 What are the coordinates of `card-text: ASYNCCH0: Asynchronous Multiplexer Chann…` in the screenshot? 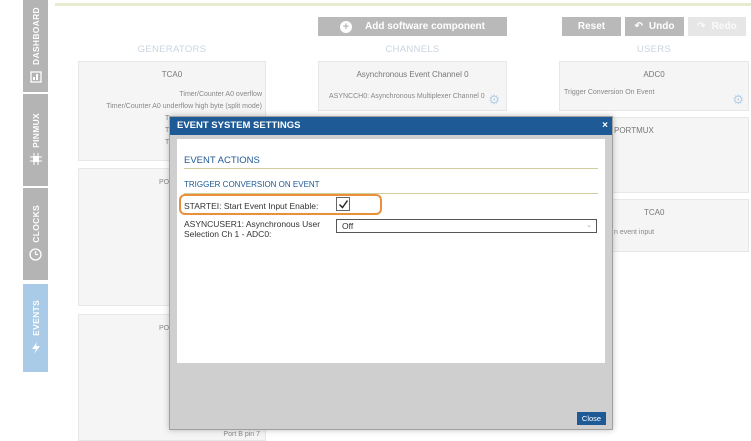 It's located at (407, 96).